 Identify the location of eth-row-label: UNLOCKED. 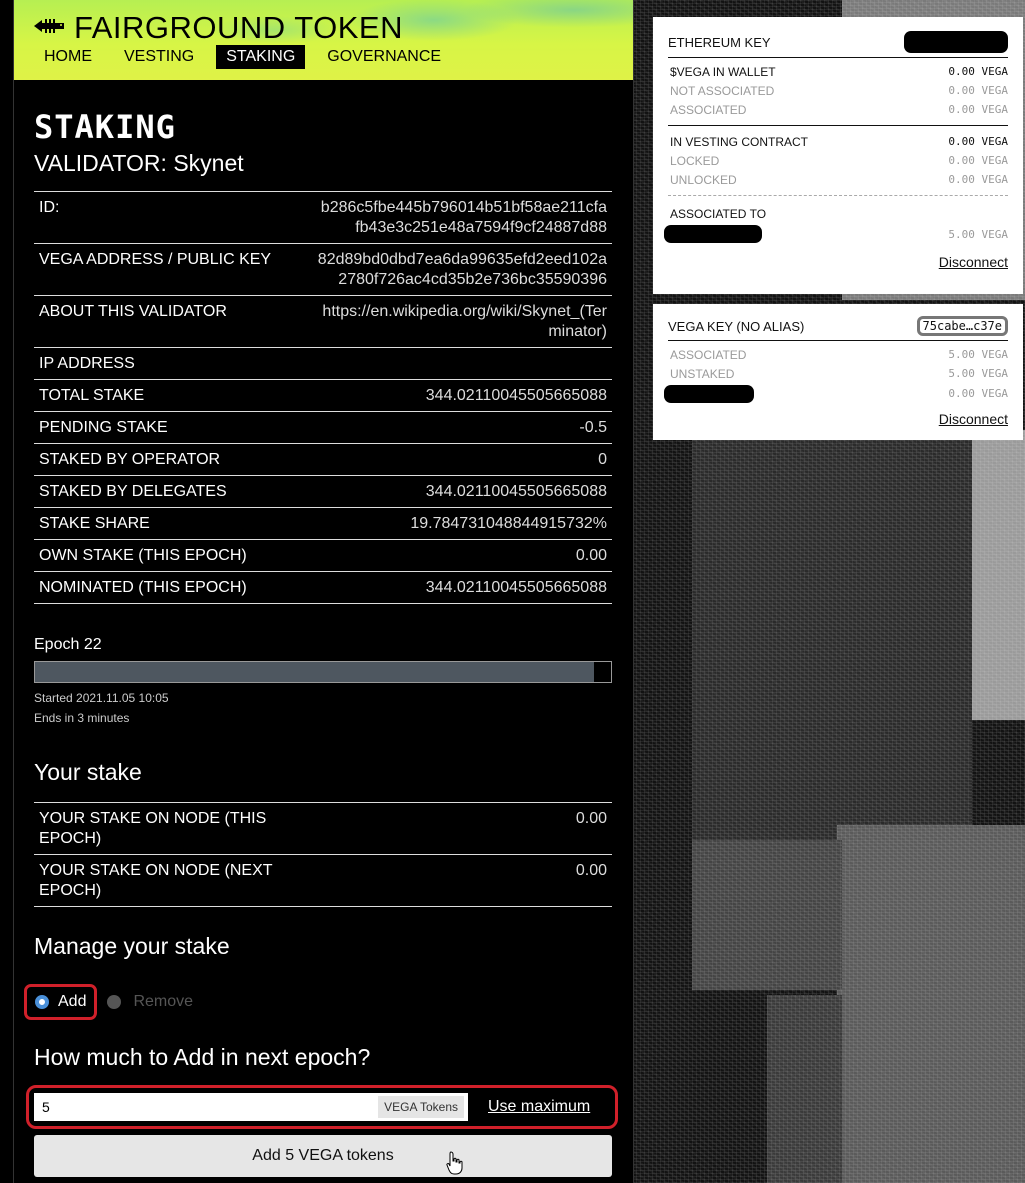
(703, 179).